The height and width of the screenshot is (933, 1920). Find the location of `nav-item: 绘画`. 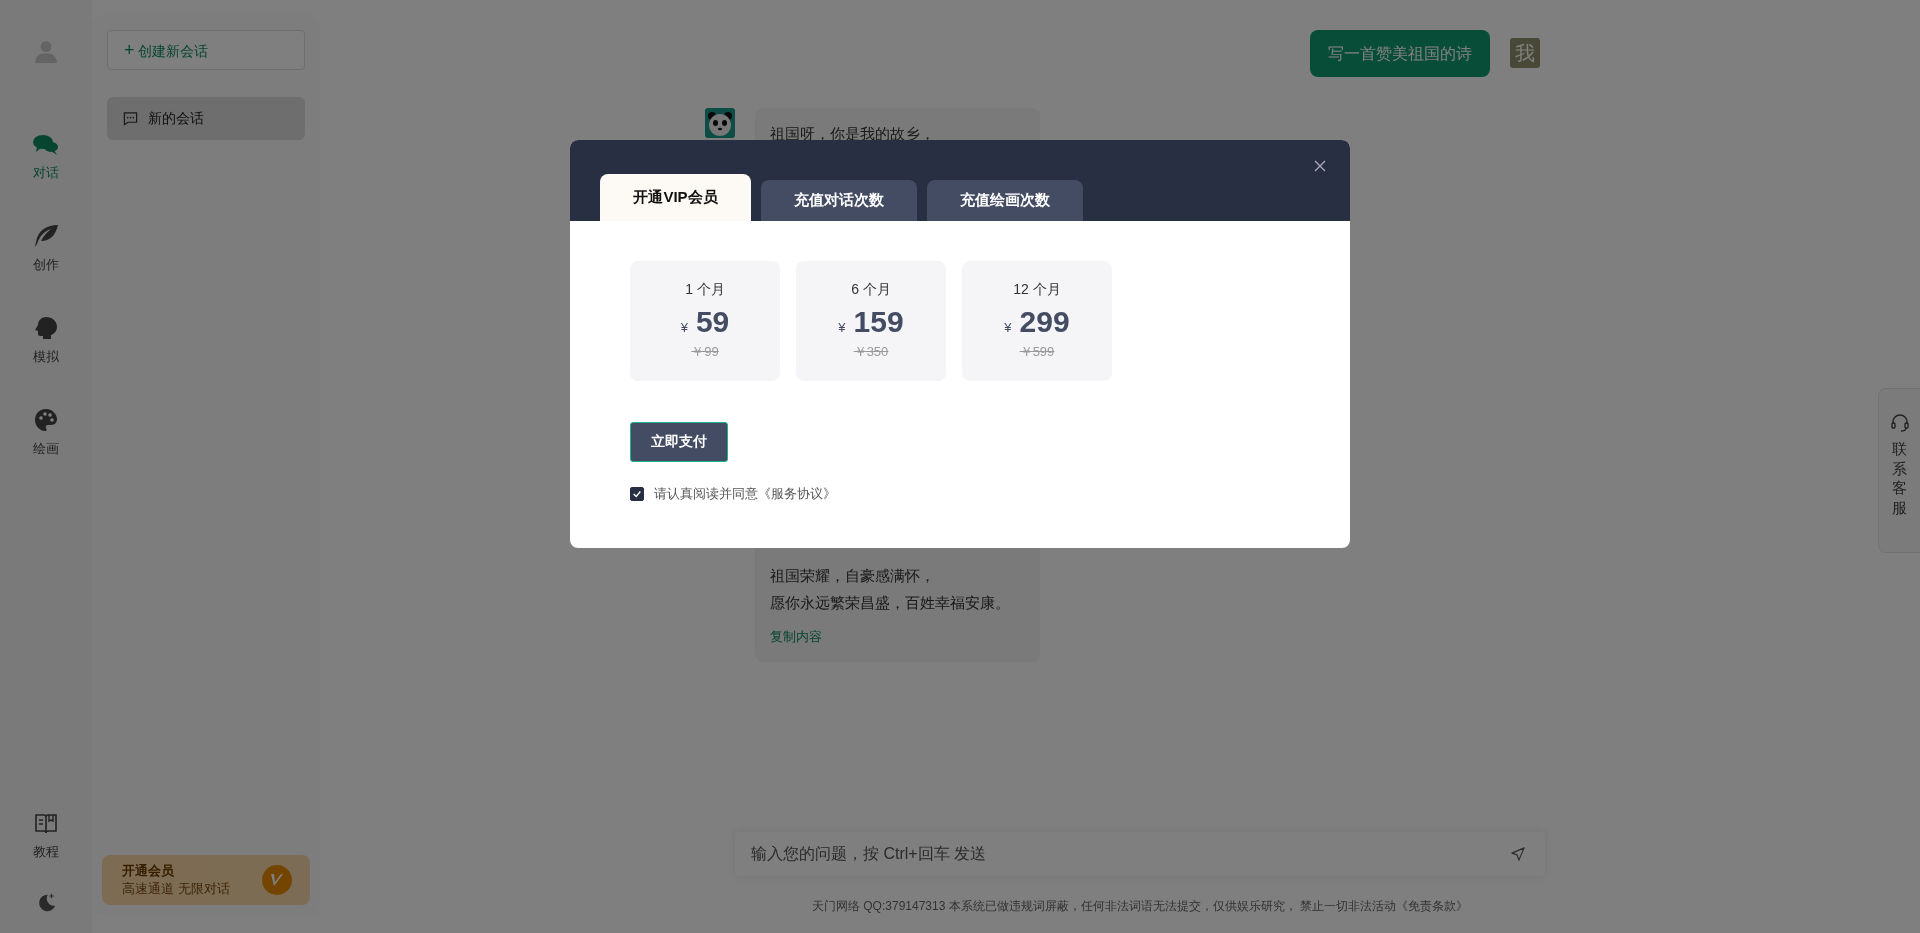

nav-item: 绘画 is located at coordinates (46, 433).